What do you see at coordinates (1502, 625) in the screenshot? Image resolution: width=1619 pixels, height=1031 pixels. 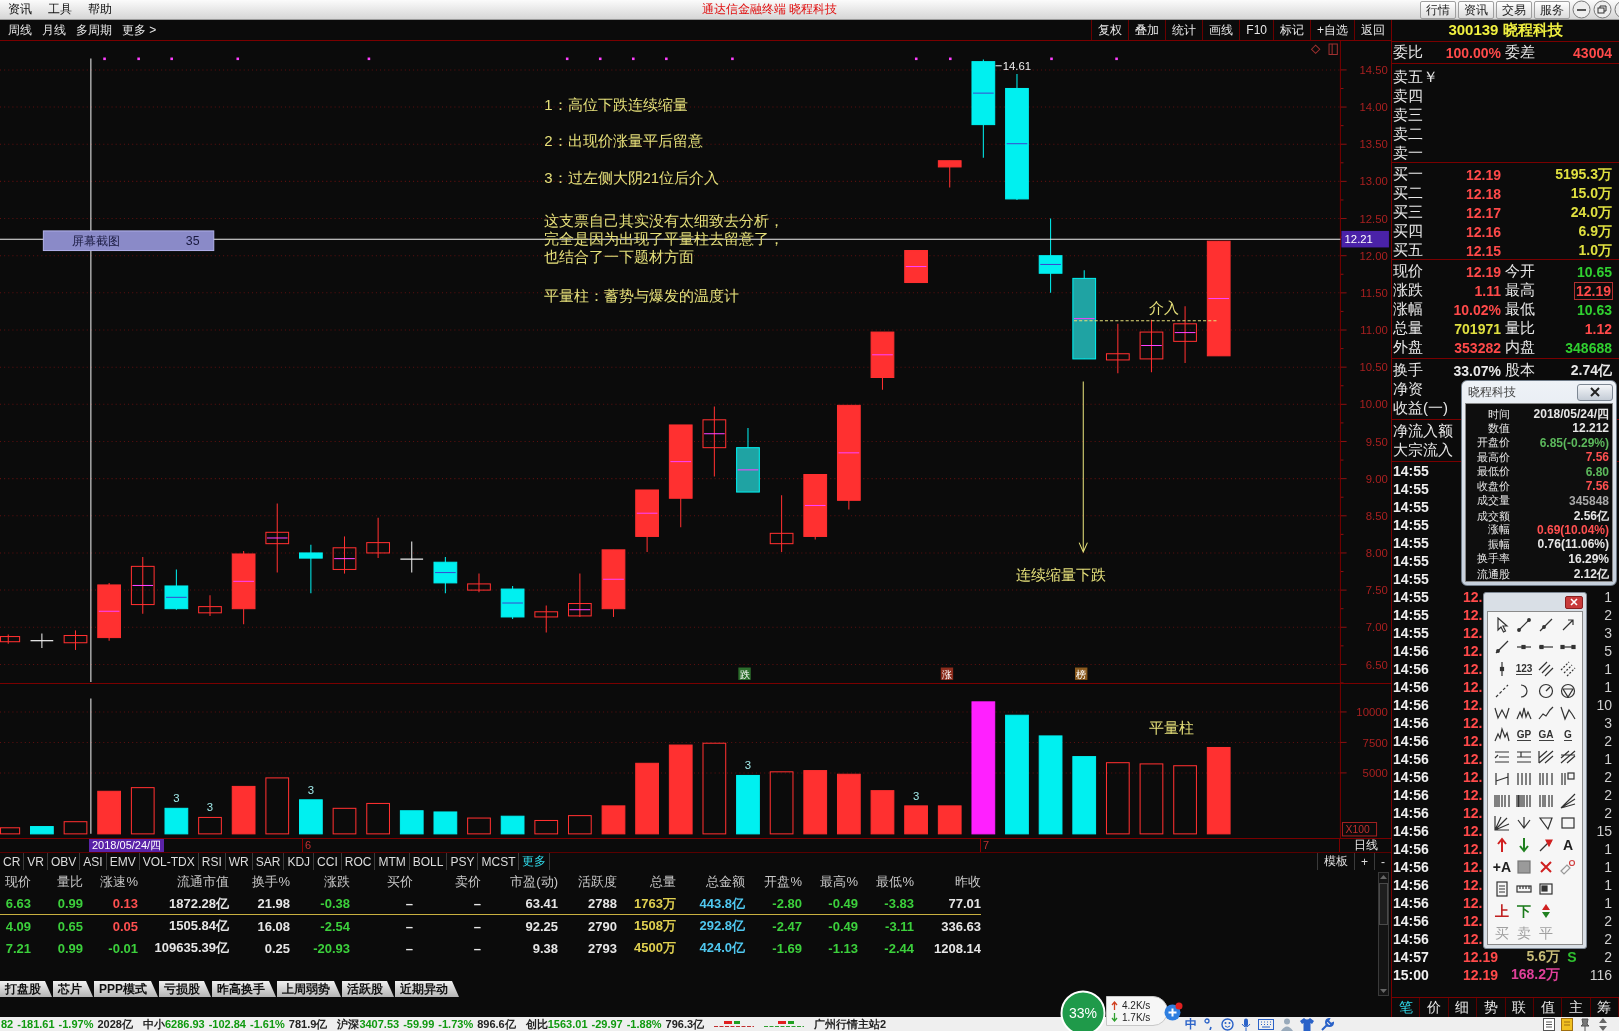 I see `cursor-icon` at bounding box center [1502, 625].